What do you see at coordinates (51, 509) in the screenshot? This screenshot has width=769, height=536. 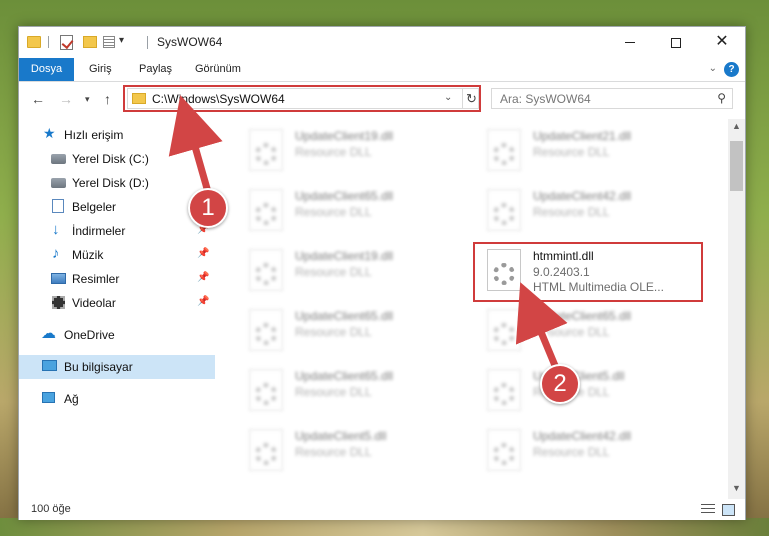 I see `item-count: 100 öğe` at bounding box center [51, 509].